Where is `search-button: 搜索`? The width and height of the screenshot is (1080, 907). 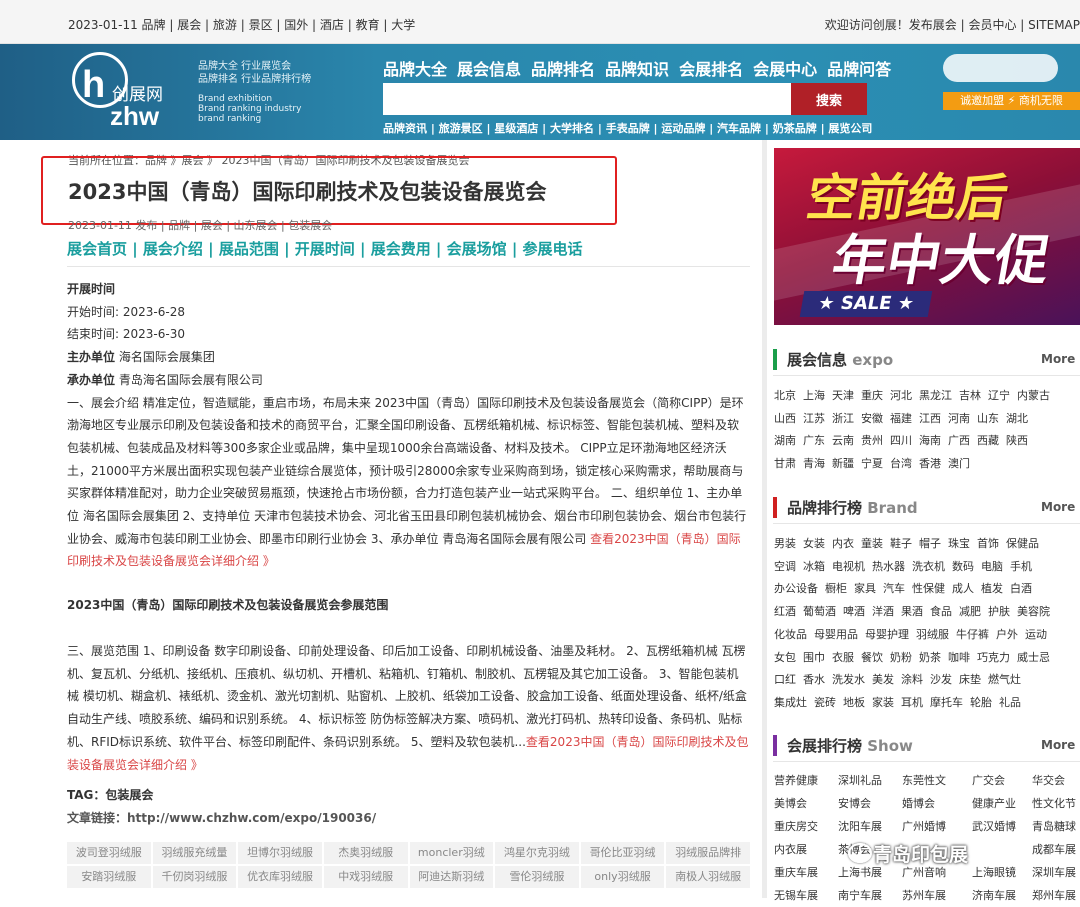 search-button: 搜索 is located at coordinates (829, 99).